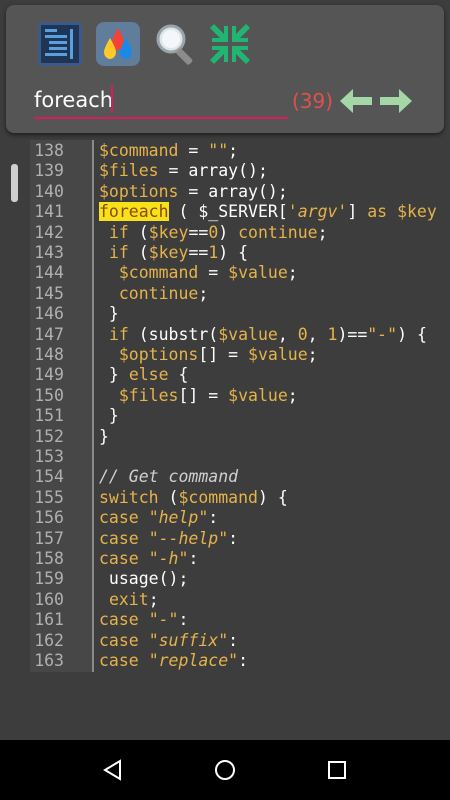  Describe the element at coordinates (49, 620) in the screenshot. I see `line-number: 161` at that location.